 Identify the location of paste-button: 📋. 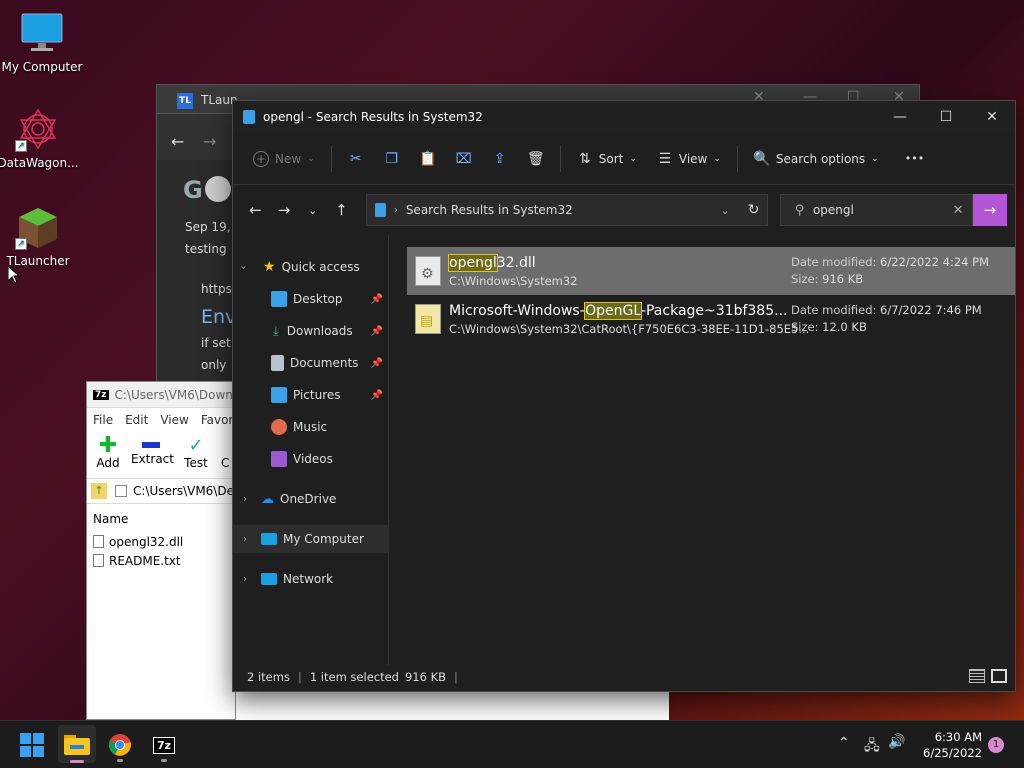
(428, 159).